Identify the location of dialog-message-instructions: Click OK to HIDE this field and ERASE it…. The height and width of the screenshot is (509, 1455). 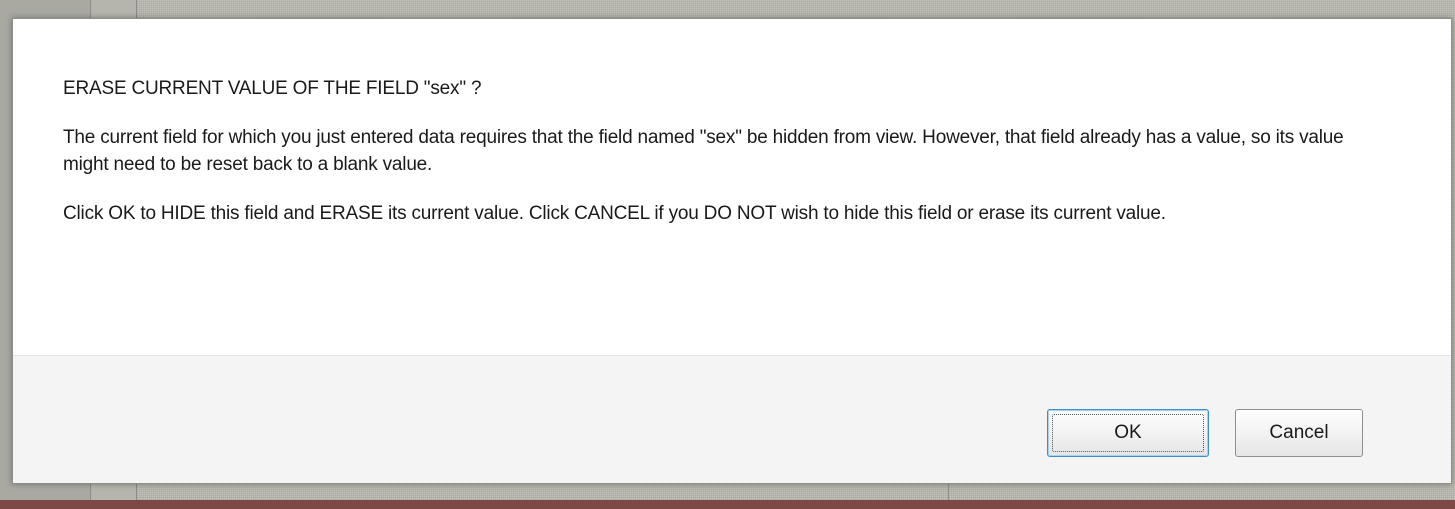
(614, 213).